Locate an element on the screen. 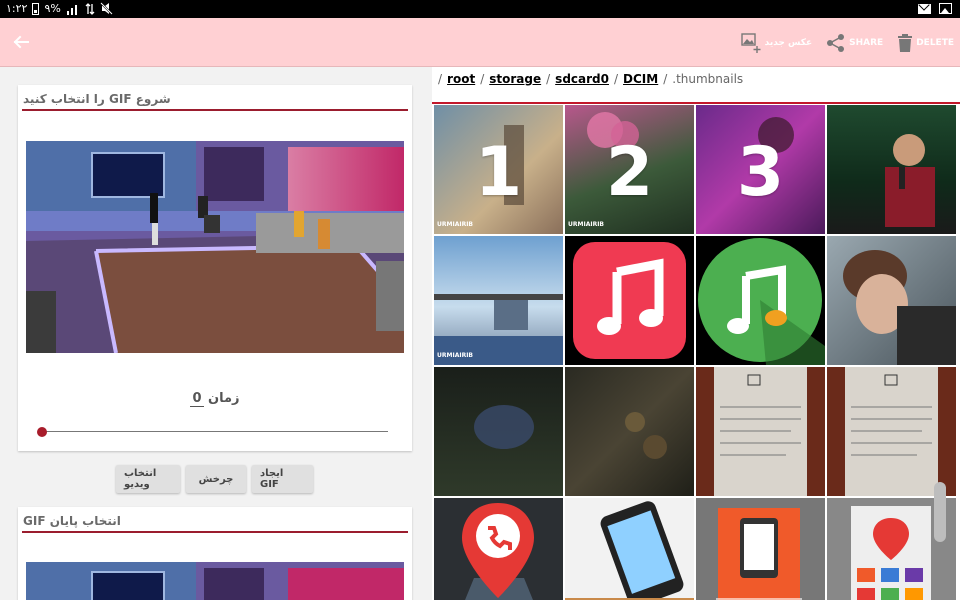 The width and height of the screenshot is (960, 600). thumbnail-number: 2 is located at coordinates (629, 172).